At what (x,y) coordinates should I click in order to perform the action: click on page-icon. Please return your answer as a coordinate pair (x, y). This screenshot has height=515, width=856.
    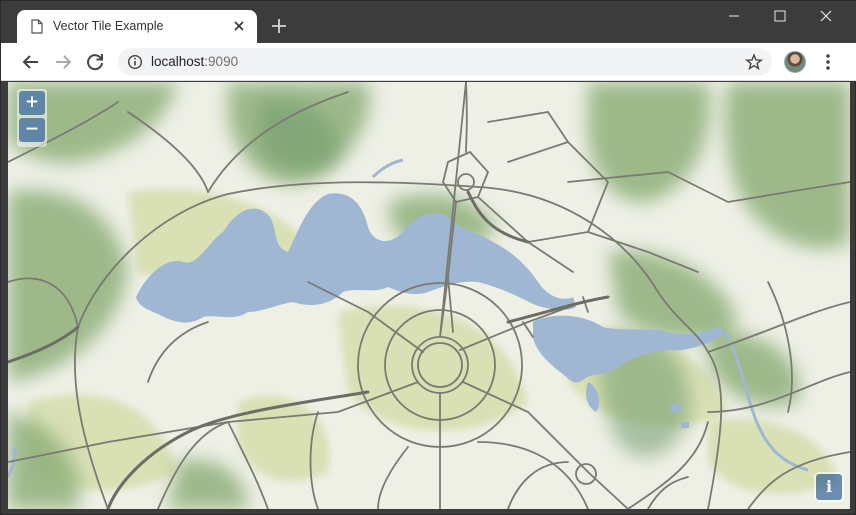
    Looking at the image, I should click on (37, 26).